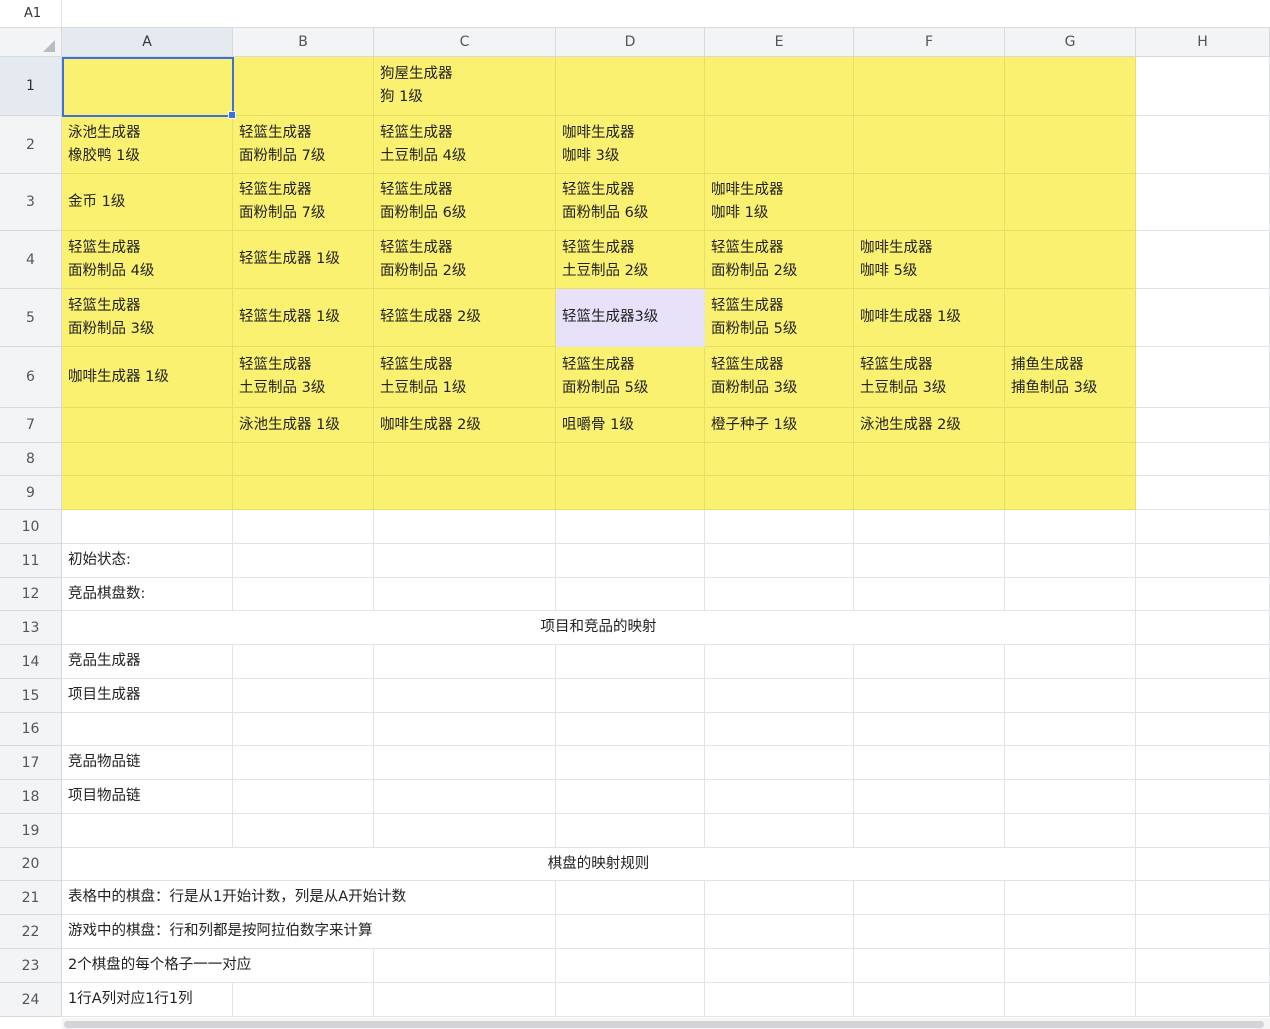 Image resolution: width=1270 pixels, height=1029 pixels. I want to click on row-header-14: 14, so click(31, 662).